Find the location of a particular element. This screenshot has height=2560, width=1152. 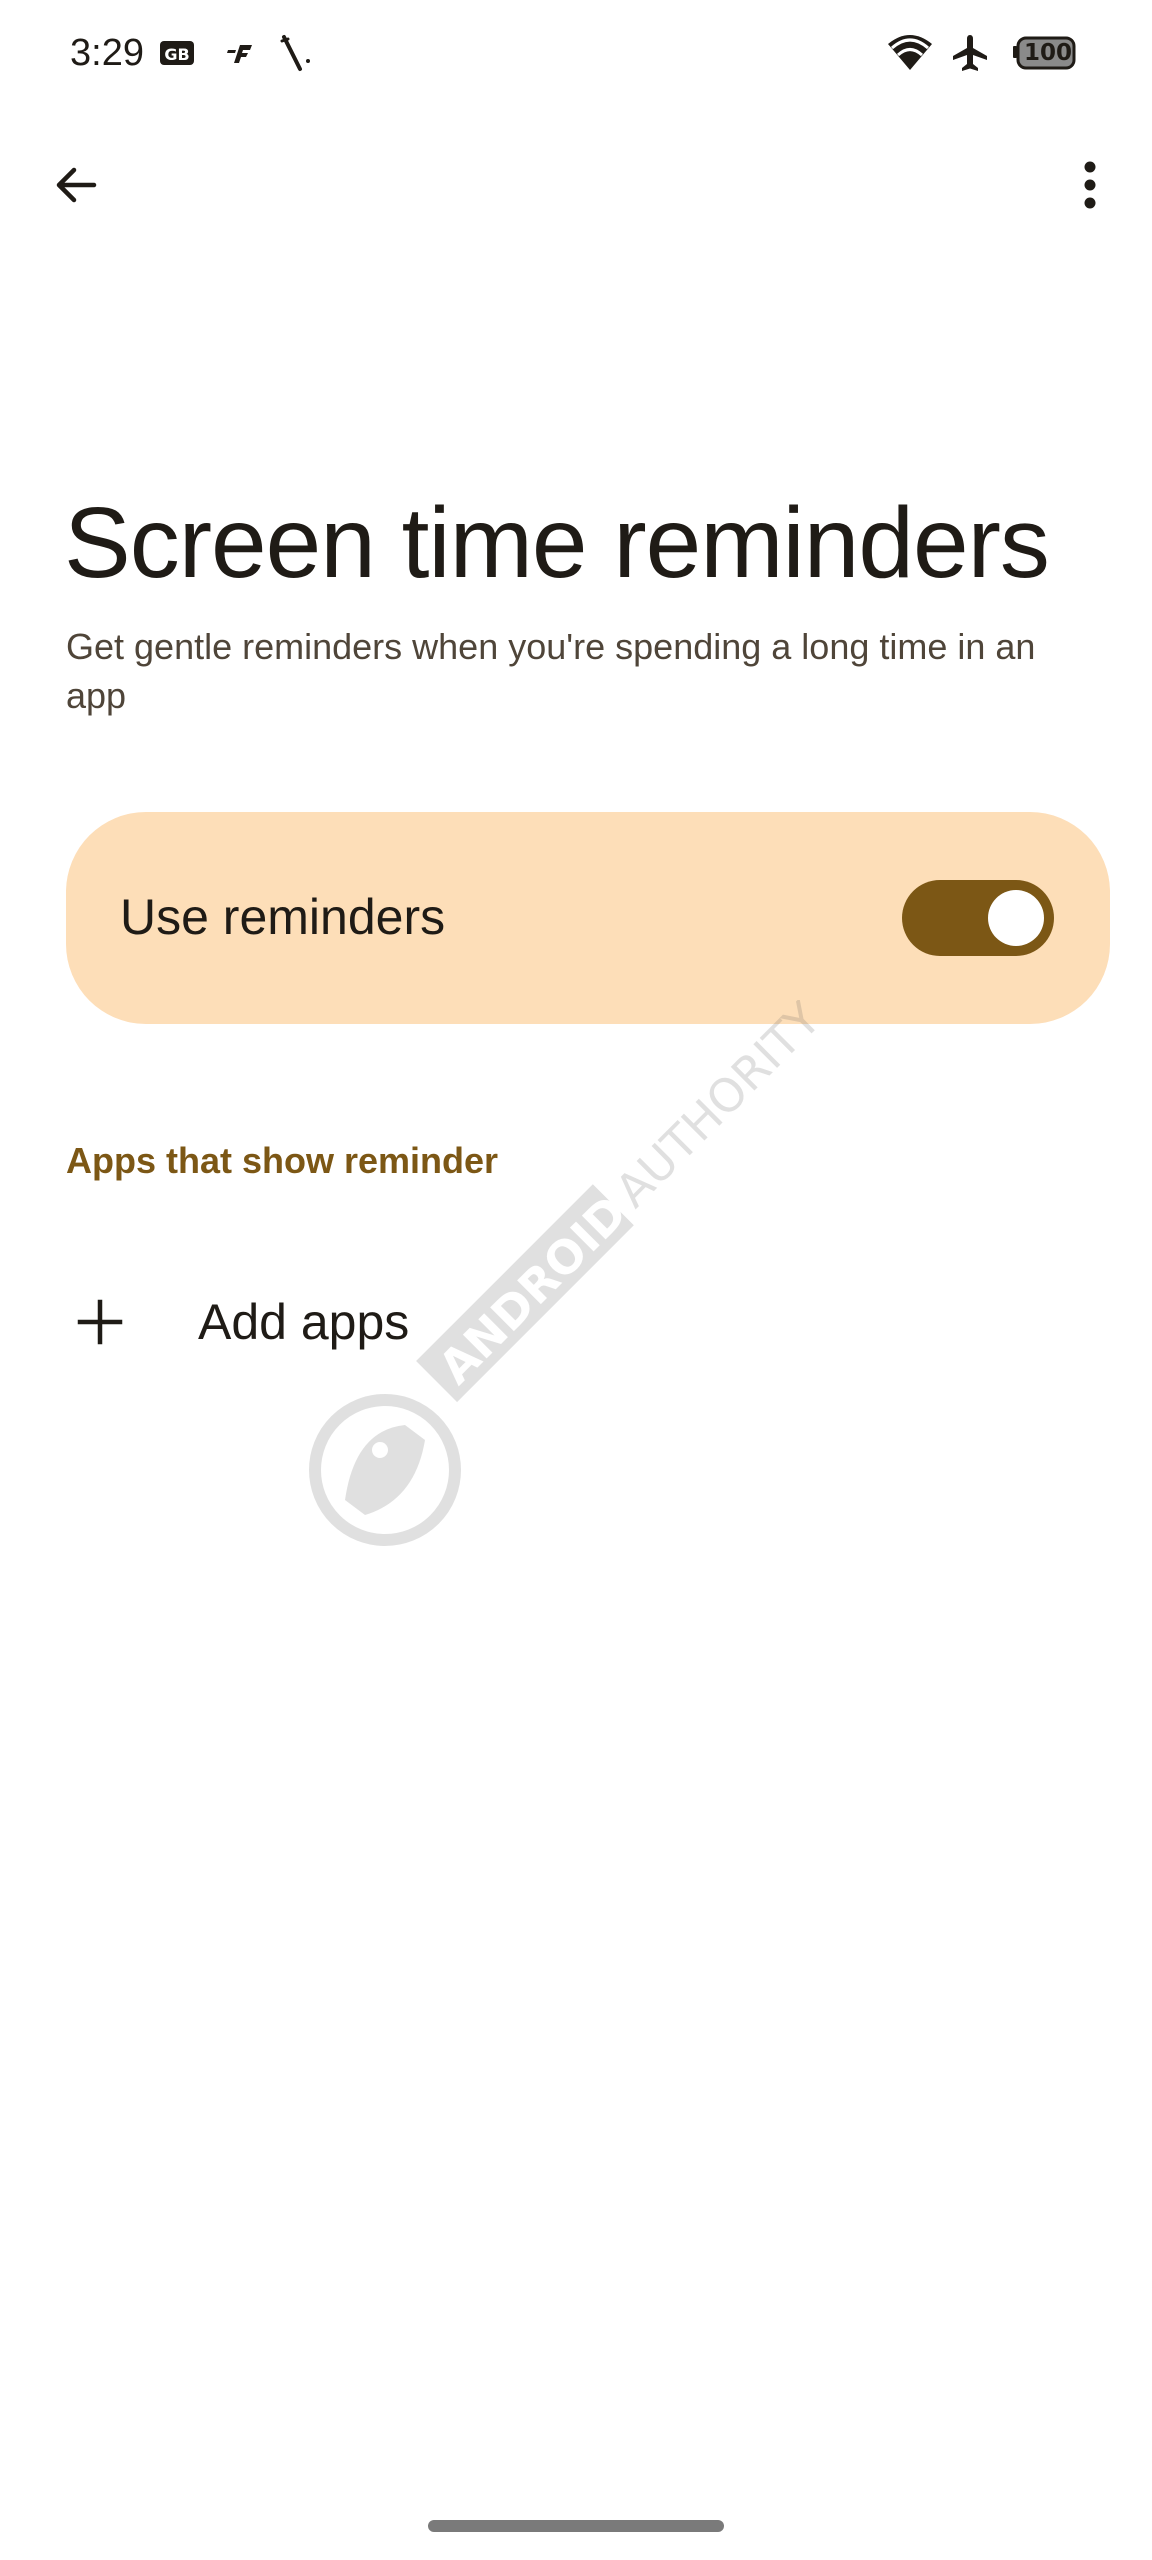

back-button is located at coordinates (76, 185).